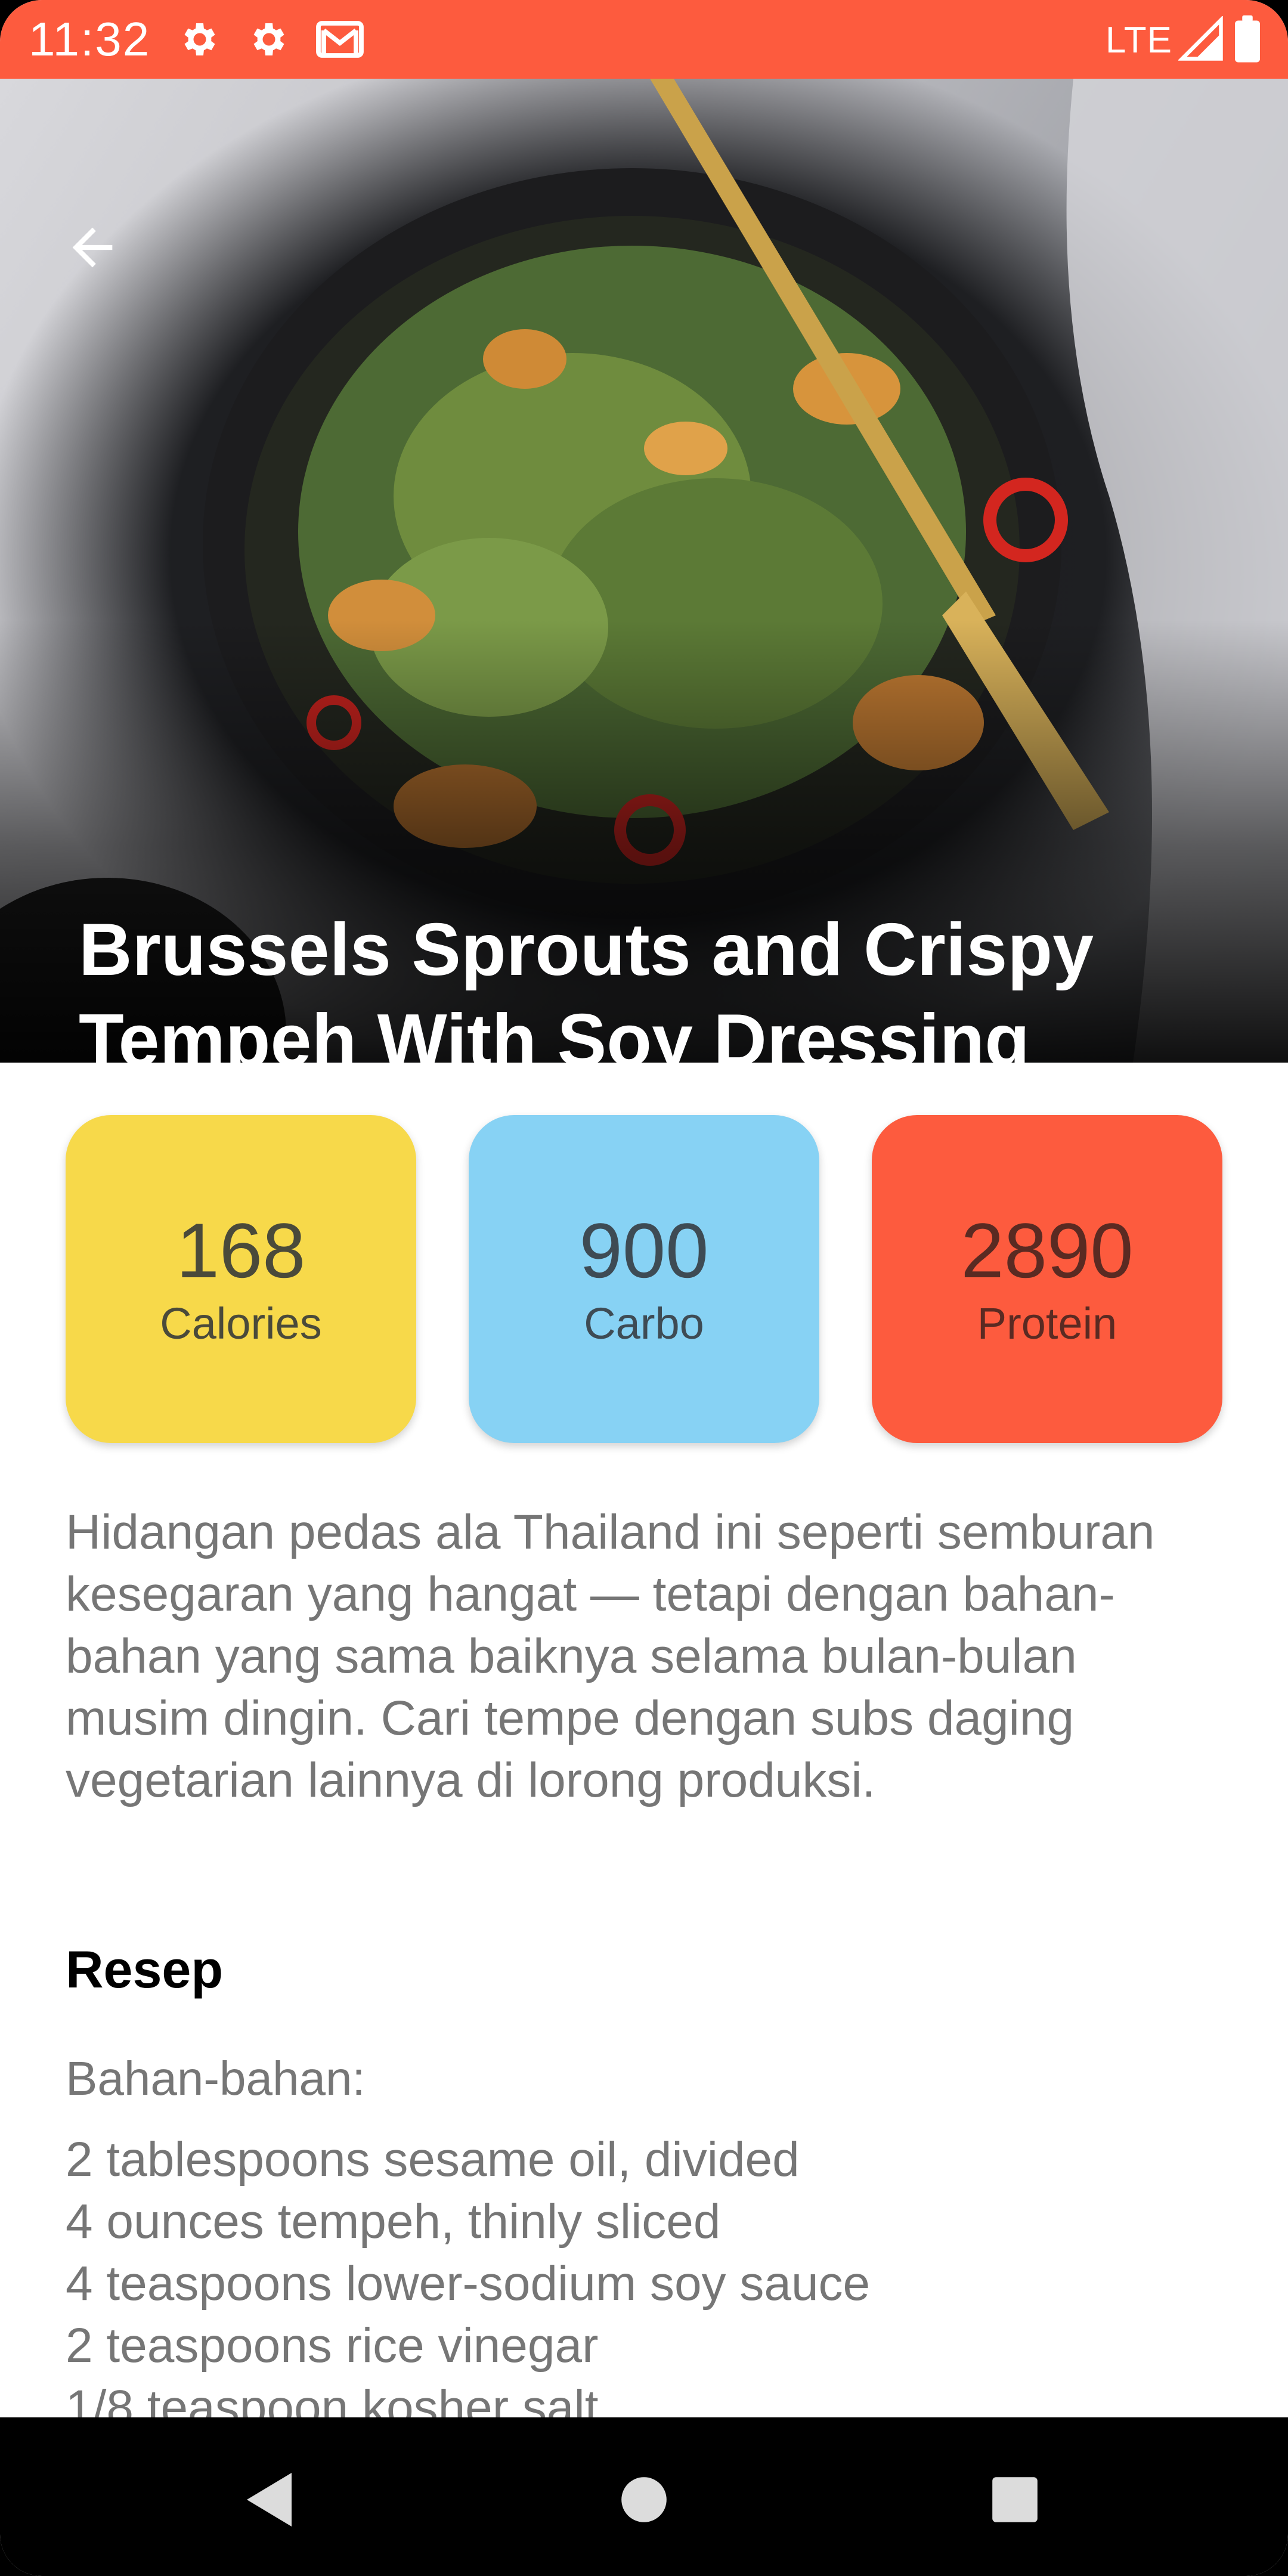  What do you see at coordinates (1047, 1251) in the screenshot?
I see `protein-value: 2890` at bounding box center [1047, 1251].